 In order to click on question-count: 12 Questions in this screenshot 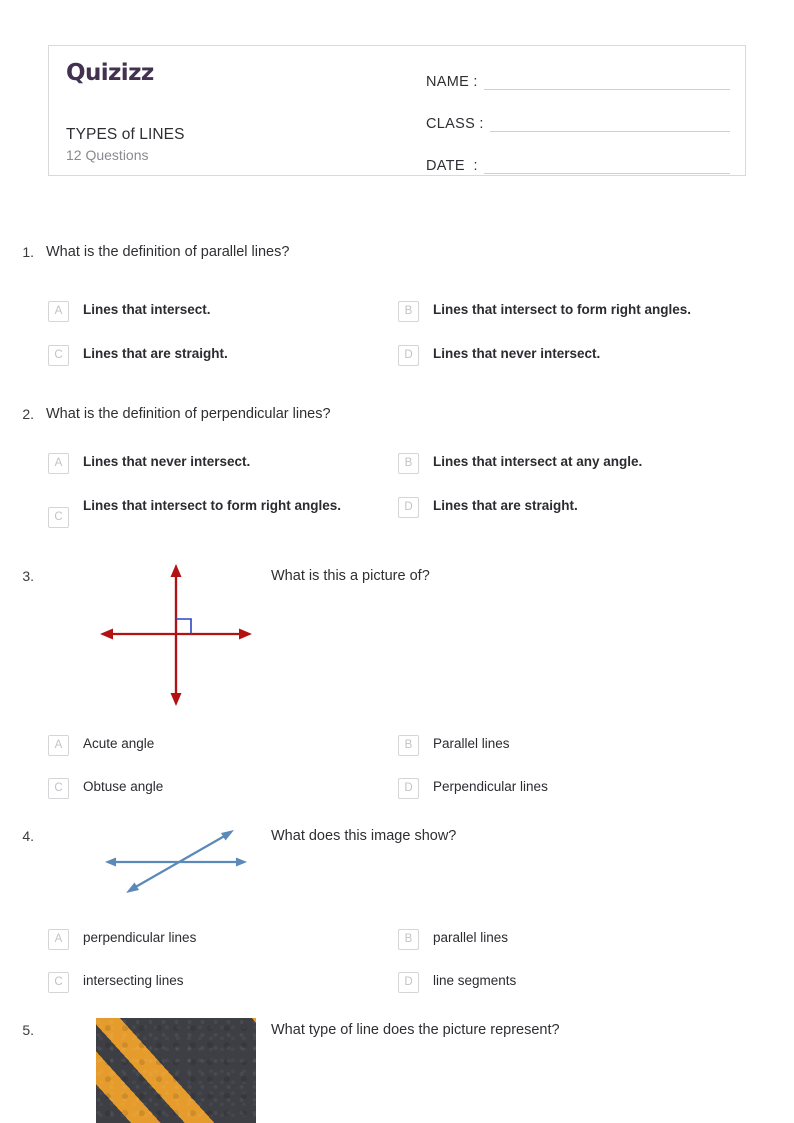, I will do `click(107, 155)`.